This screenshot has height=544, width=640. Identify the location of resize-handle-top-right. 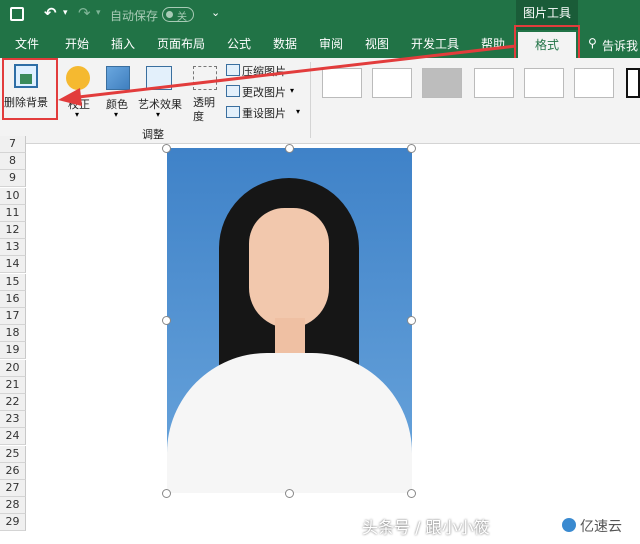
(411, 148).